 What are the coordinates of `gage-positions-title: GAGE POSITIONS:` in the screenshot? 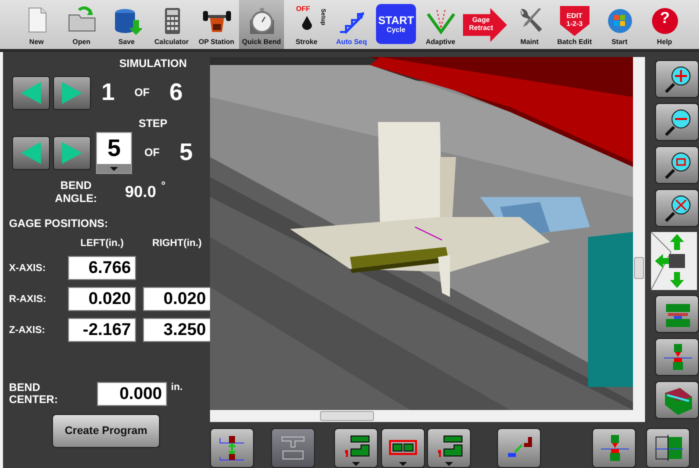 It's located at (59, 224).